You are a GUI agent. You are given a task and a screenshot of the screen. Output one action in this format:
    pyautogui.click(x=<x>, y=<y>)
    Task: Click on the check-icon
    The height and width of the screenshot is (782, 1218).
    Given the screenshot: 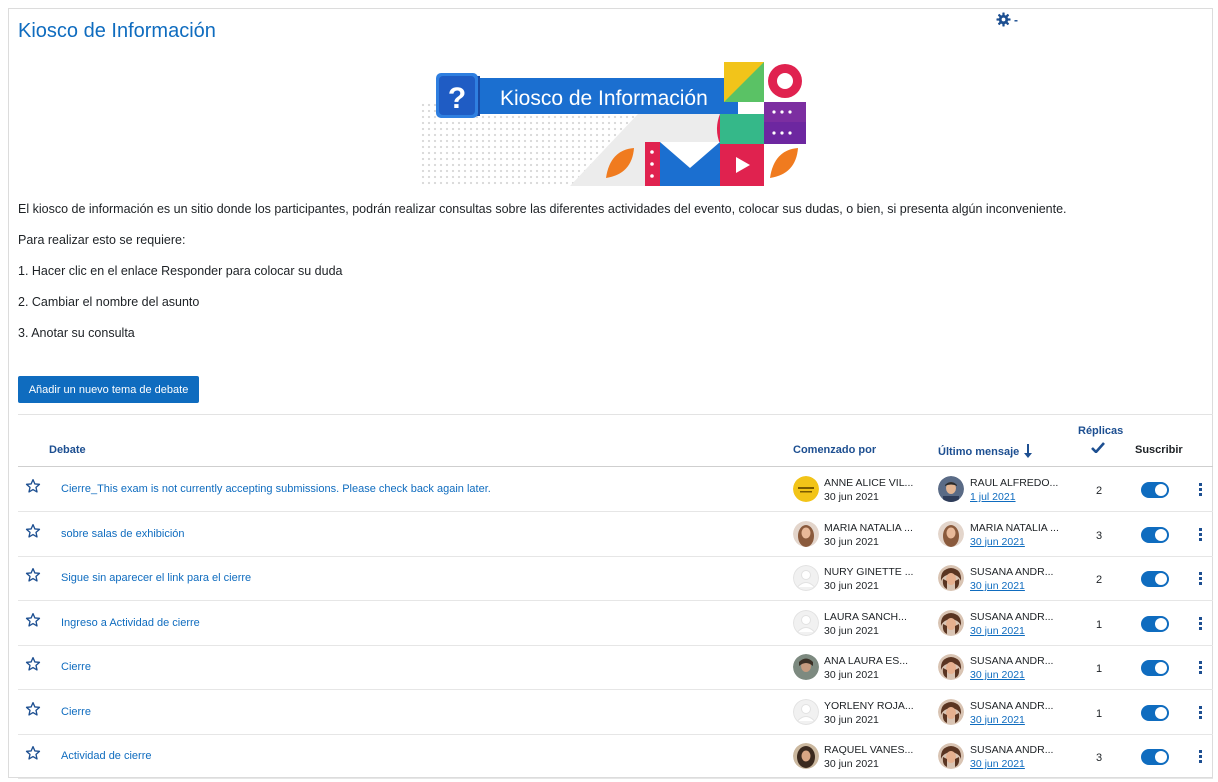 What is the action you would take?
    pyautogui.click(x=1098, y=447)
    